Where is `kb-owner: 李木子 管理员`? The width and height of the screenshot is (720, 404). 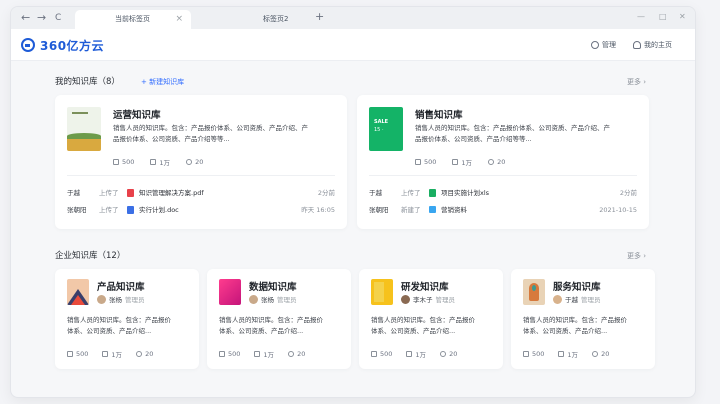 kb-owner: 李木子 管理员 is located at coordinates (428, 299).